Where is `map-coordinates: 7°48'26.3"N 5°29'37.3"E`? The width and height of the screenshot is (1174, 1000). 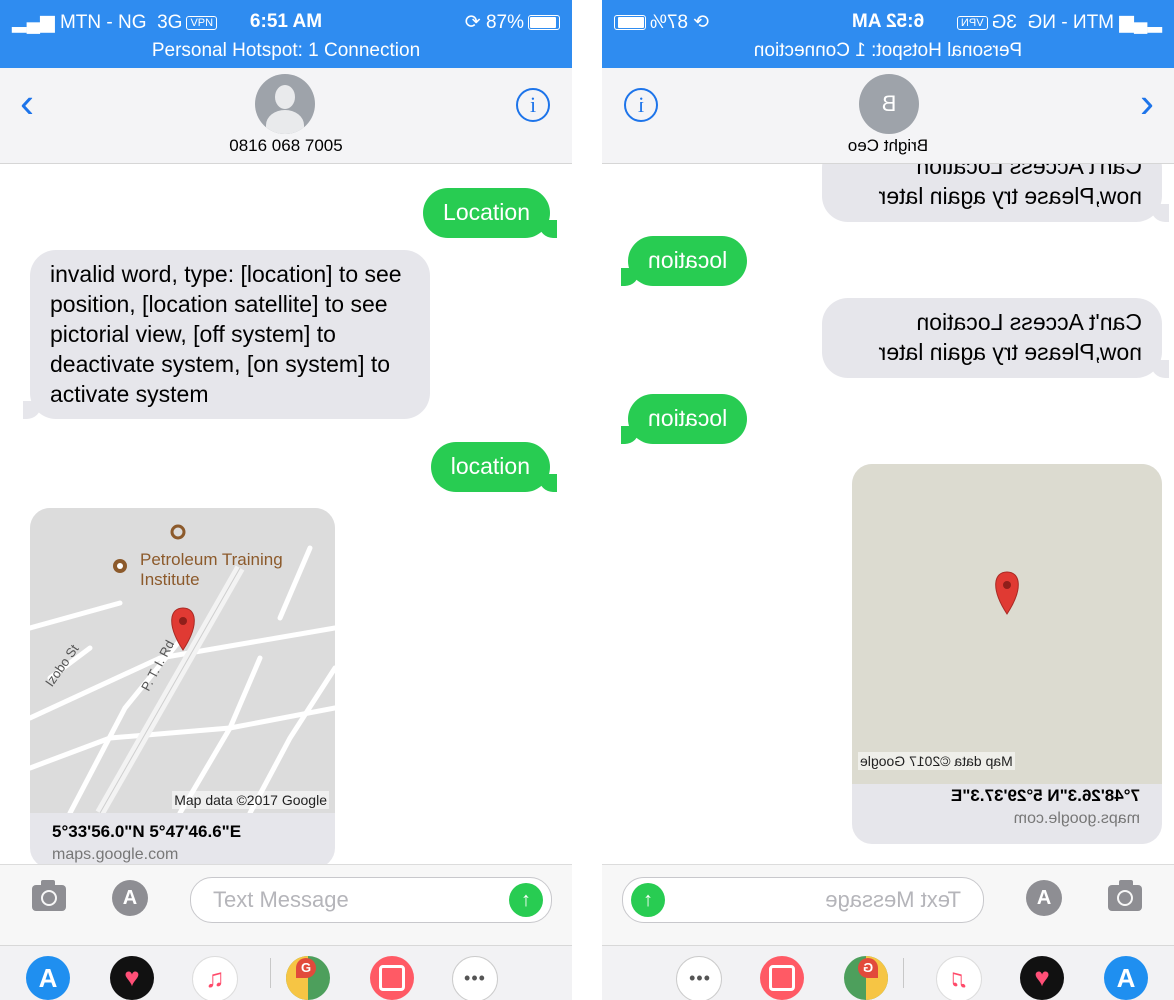
map-coordinates: 7°48'26.3"N 5°29'37.3"E is located at coordinates (1045, 795).